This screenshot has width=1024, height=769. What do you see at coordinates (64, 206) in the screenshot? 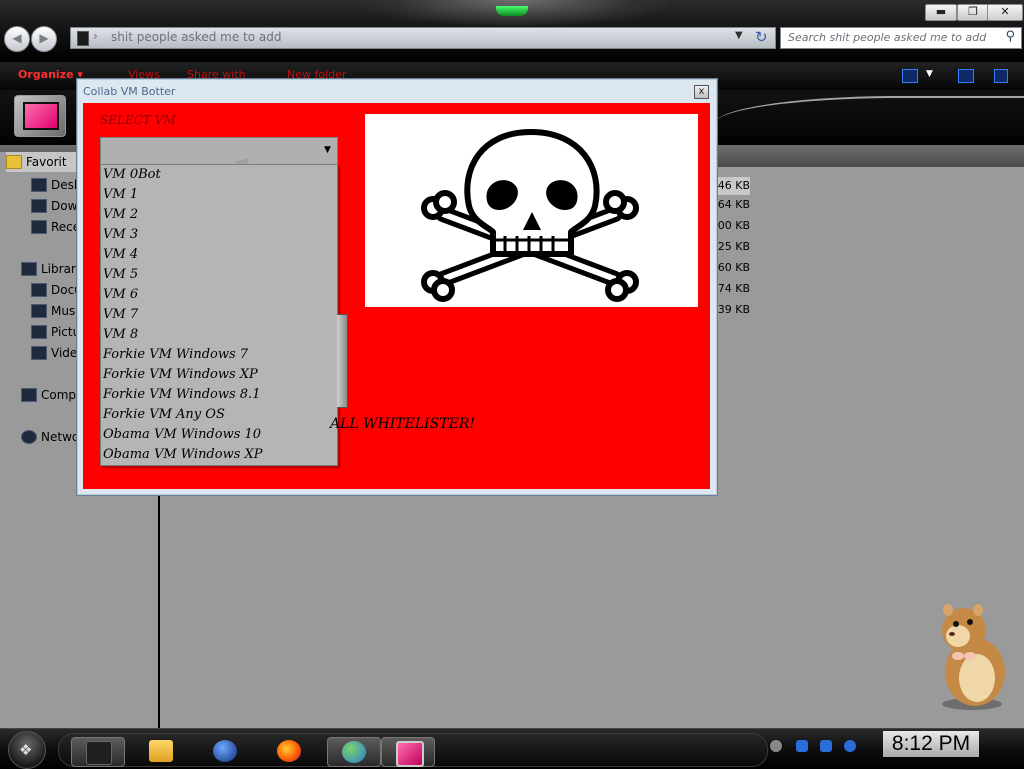
I see `nav-label: Dow` at bounding box center [64, 206].